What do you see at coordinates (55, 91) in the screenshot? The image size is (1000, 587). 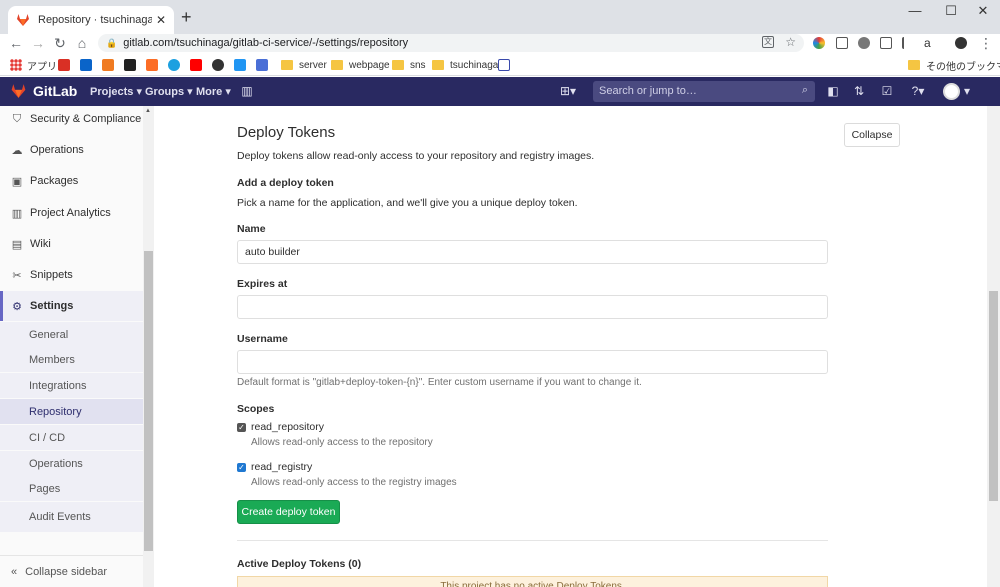 I see `gitlab-brand: GitLab` at bounding box center [55, 91].